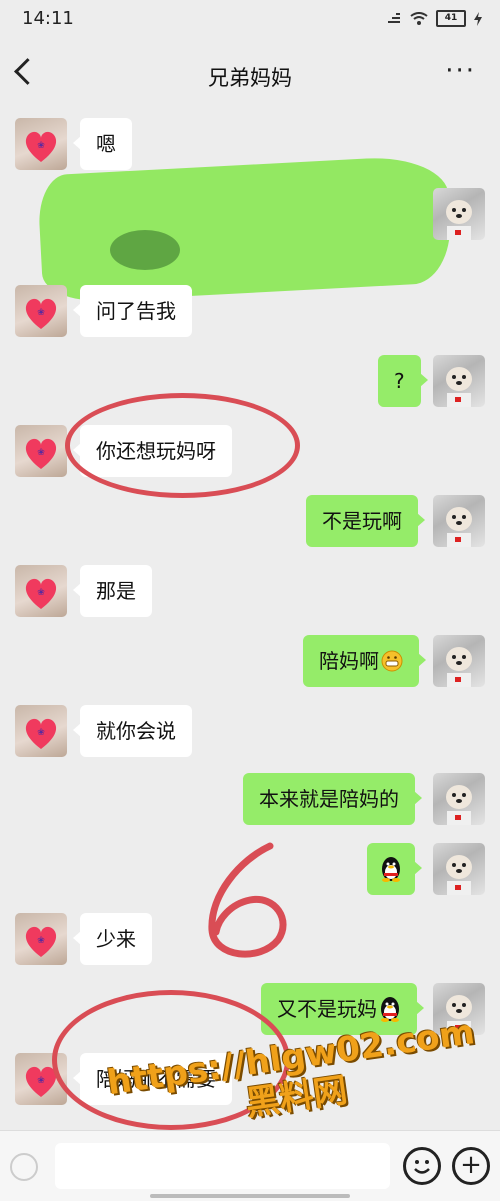 The width and height of the screenshot is (500, 1201). I want to click on status-bar: 14:11 41, so click(250, 20).